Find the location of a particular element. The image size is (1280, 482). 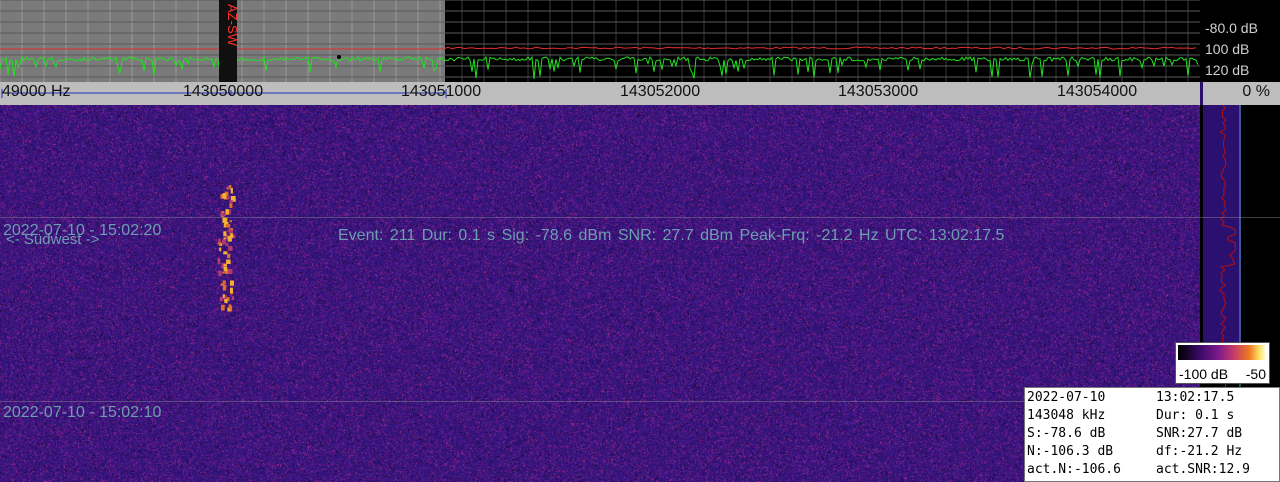

info-date: 2022-07-10 is located at coordinates (1066, 397).